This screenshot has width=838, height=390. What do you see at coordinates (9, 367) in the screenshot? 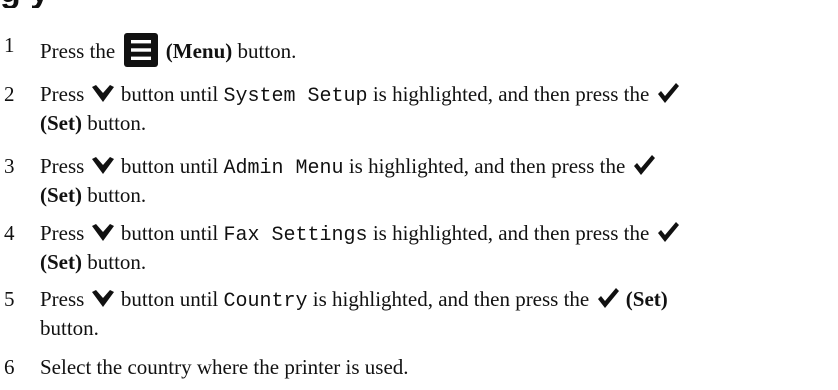
I see `step-number: 6` at bounding box center [9, 367].